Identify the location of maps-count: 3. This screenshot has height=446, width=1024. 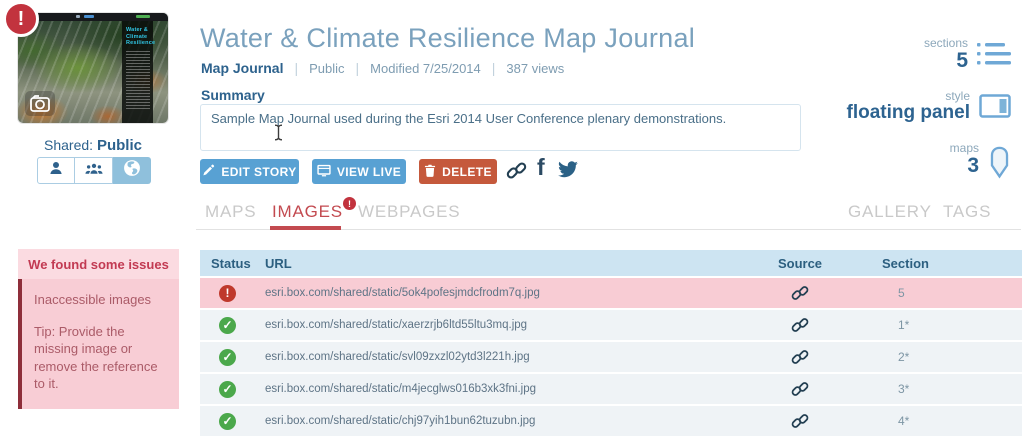
(973, 165).